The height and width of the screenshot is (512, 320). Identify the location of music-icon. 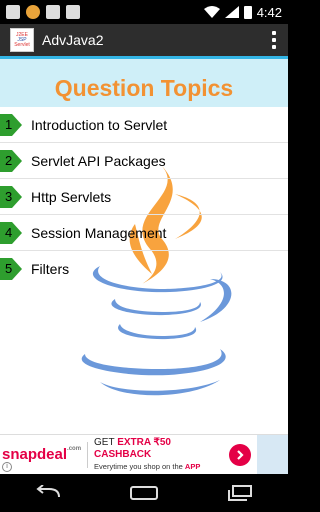
(33, 12).